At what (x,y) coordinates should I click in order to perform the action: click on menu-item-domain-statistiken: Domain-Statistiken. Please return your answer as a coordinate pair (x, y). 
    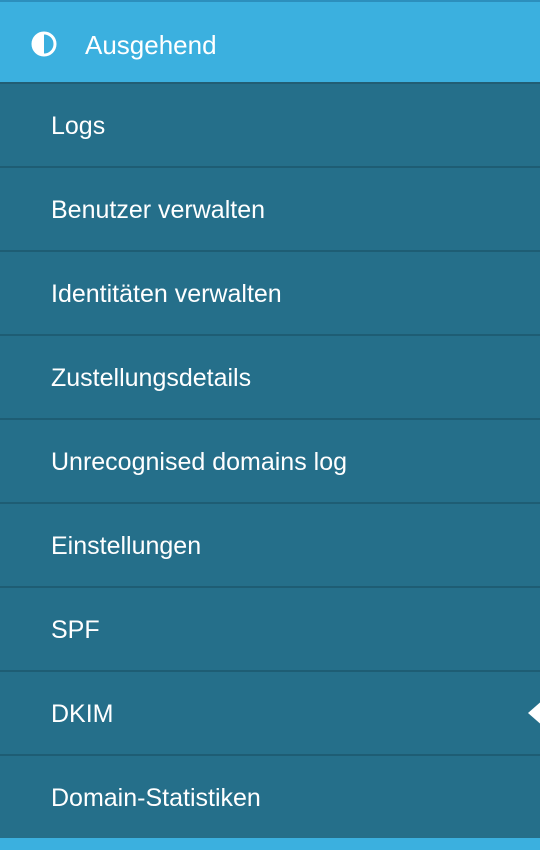
    Looking at the image, I should click on (270, 798).